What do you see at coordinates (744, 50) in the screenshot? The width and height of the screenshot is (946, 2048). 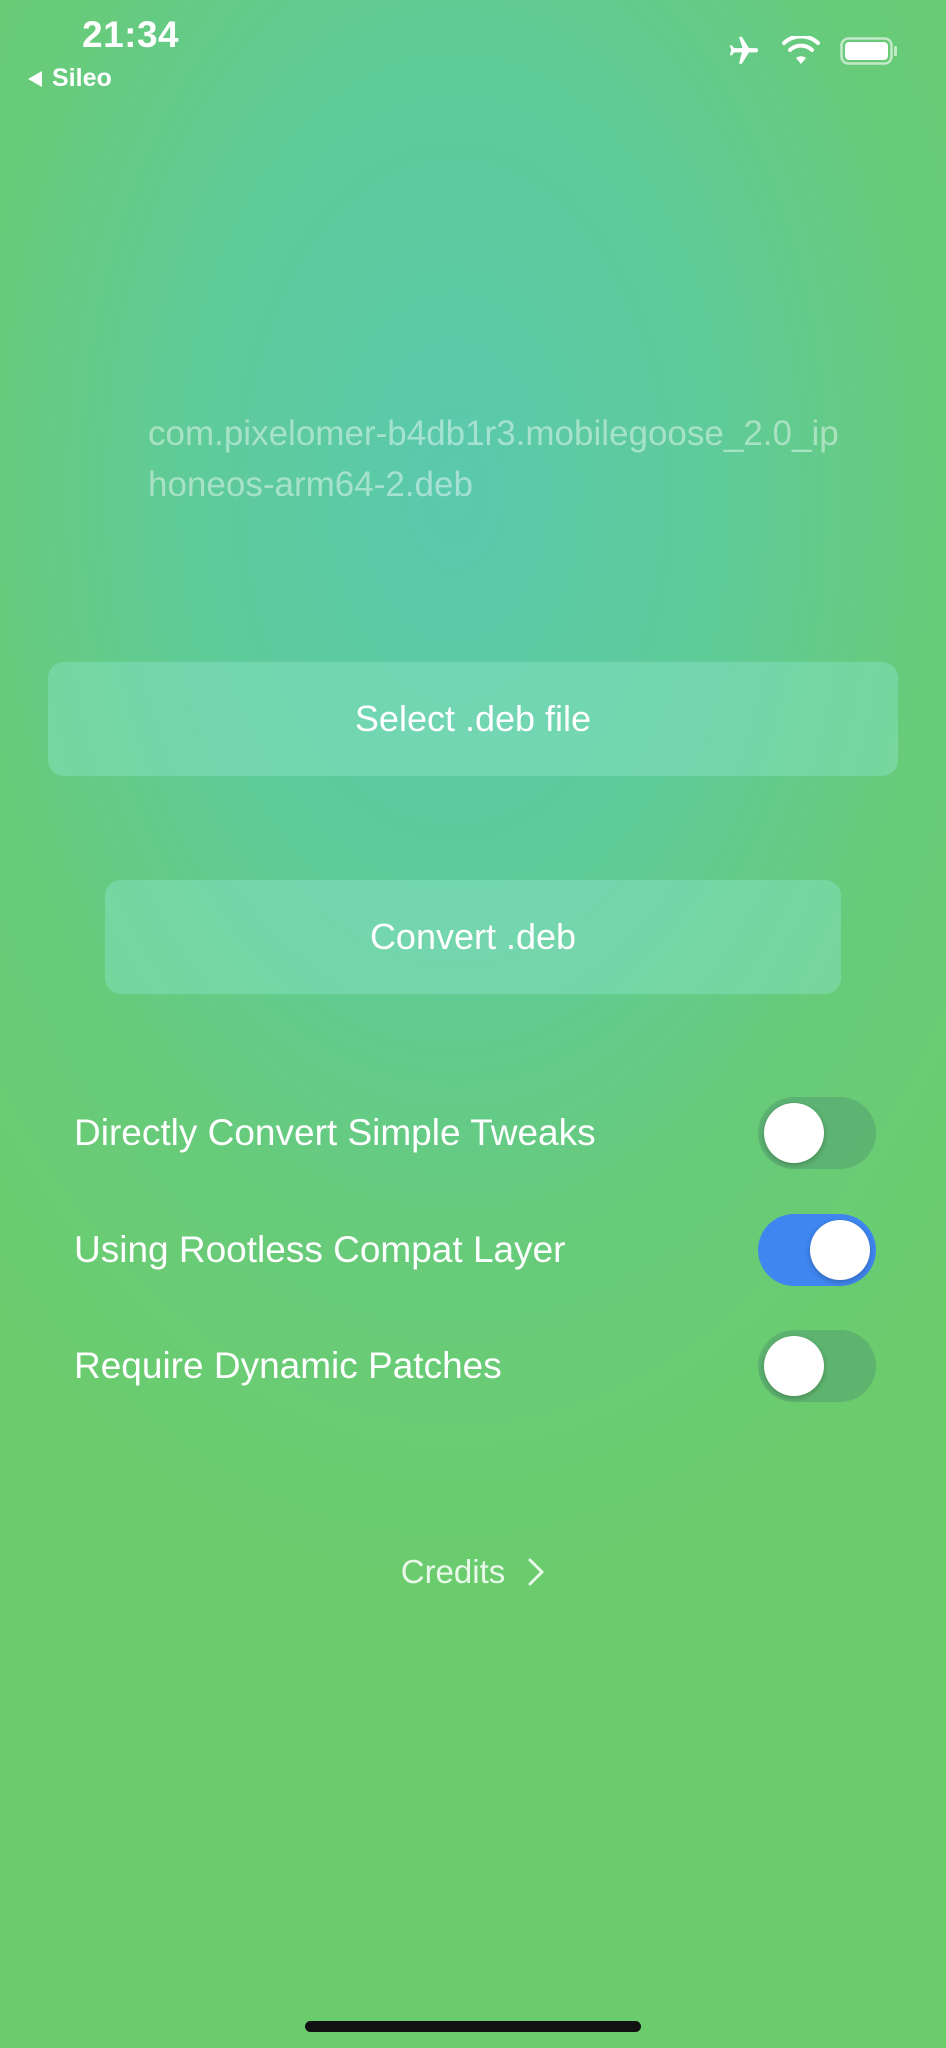 I see `airplane-icon` at bounding box center [744, 50].